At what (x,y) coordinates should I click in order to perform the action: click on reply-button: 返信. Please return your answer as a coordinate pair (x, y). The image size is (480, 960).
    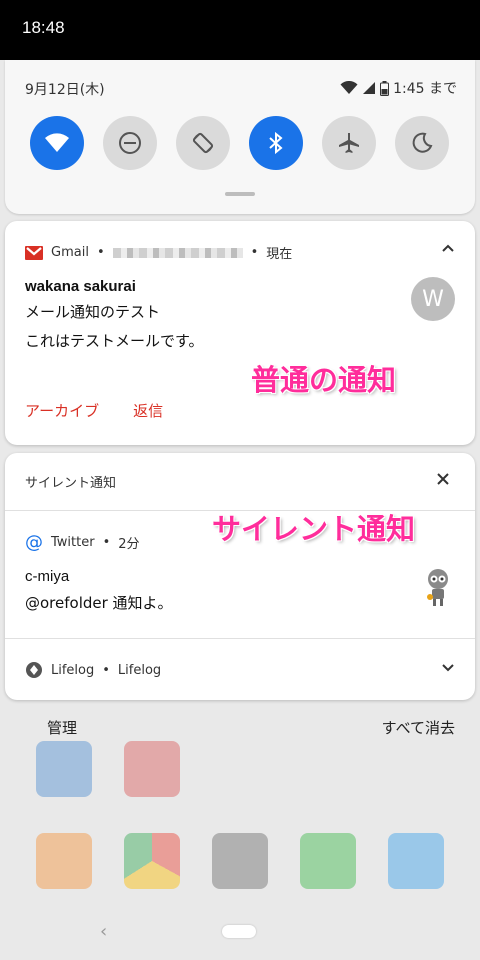
    Looking at the image, I should click on (148, 410).